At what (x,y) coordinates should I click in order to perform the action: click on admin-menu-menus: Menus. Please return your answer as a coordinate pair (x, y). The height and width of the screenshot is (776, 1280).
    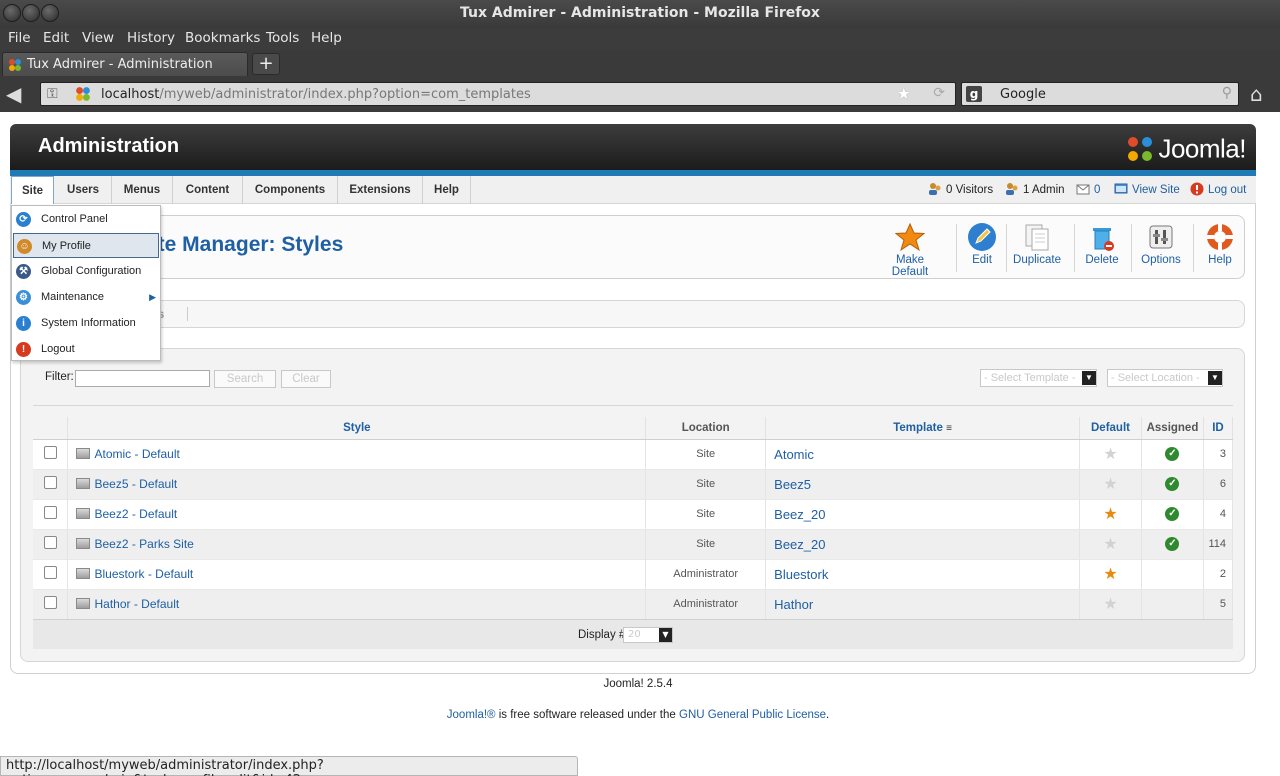
    Looking at the image, I should click on (142, 190).